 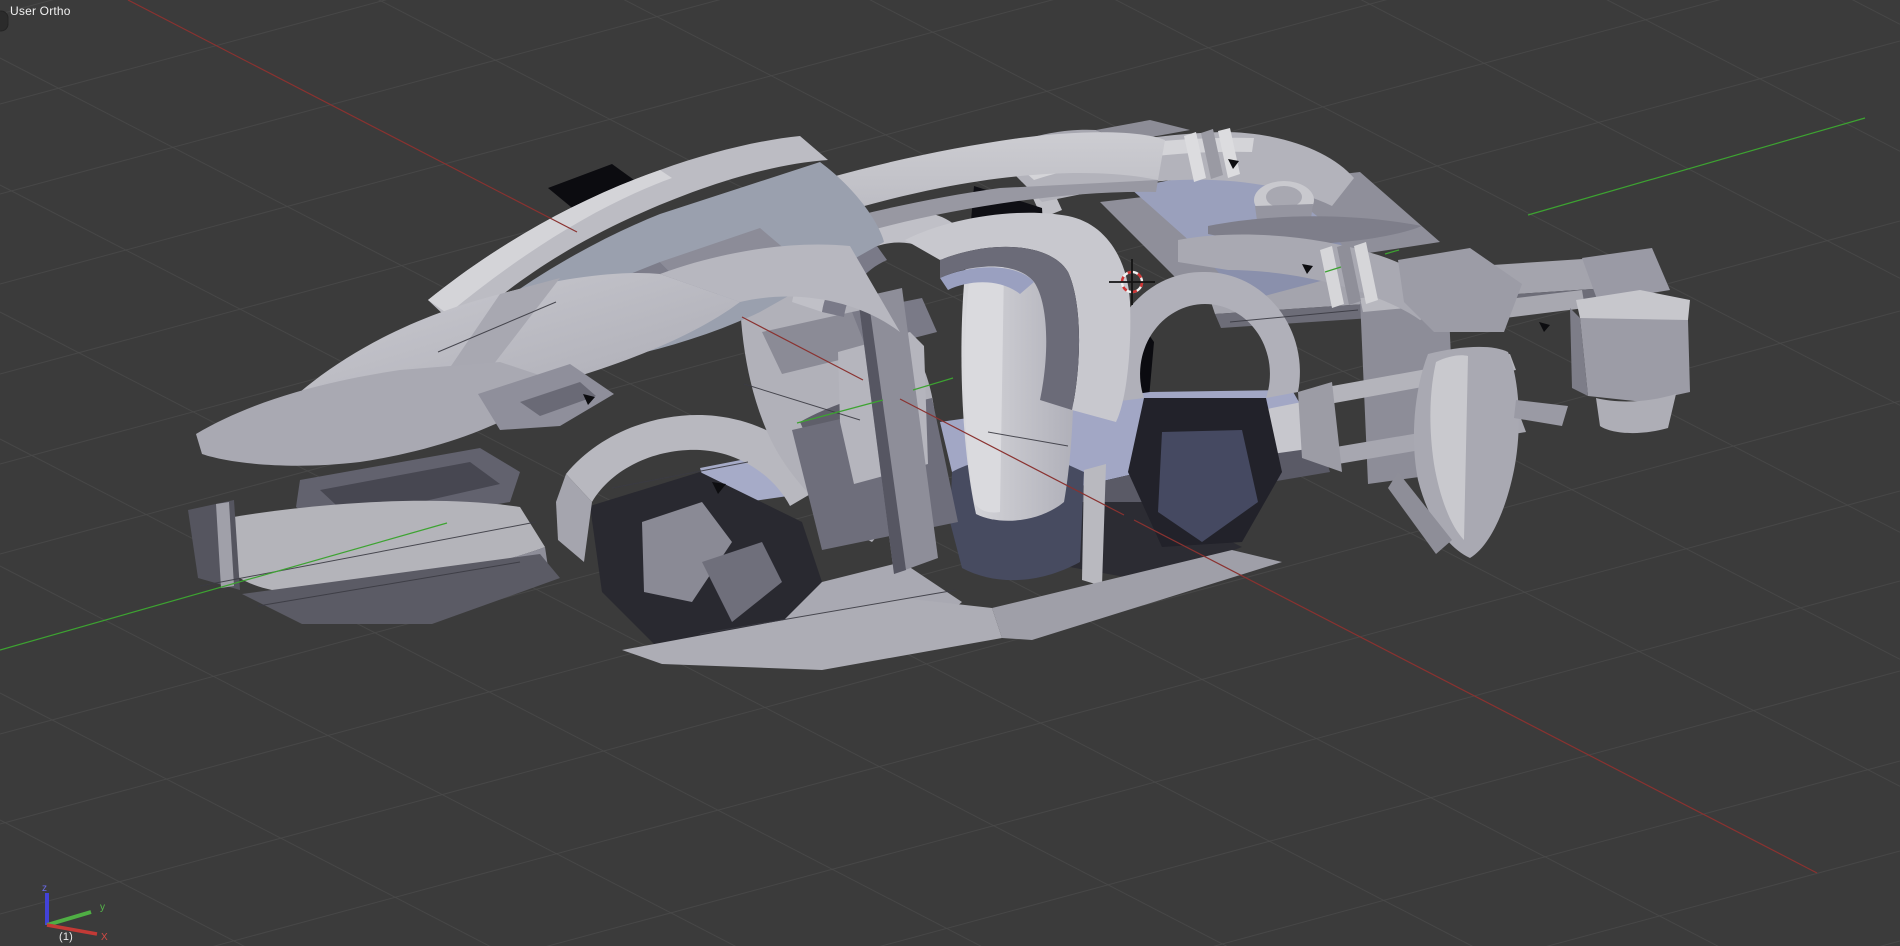 What do you see at coordinates (66, 937) in the screenshot?
I see `layer-indicator: (1)` at bounding box center [66, 937].